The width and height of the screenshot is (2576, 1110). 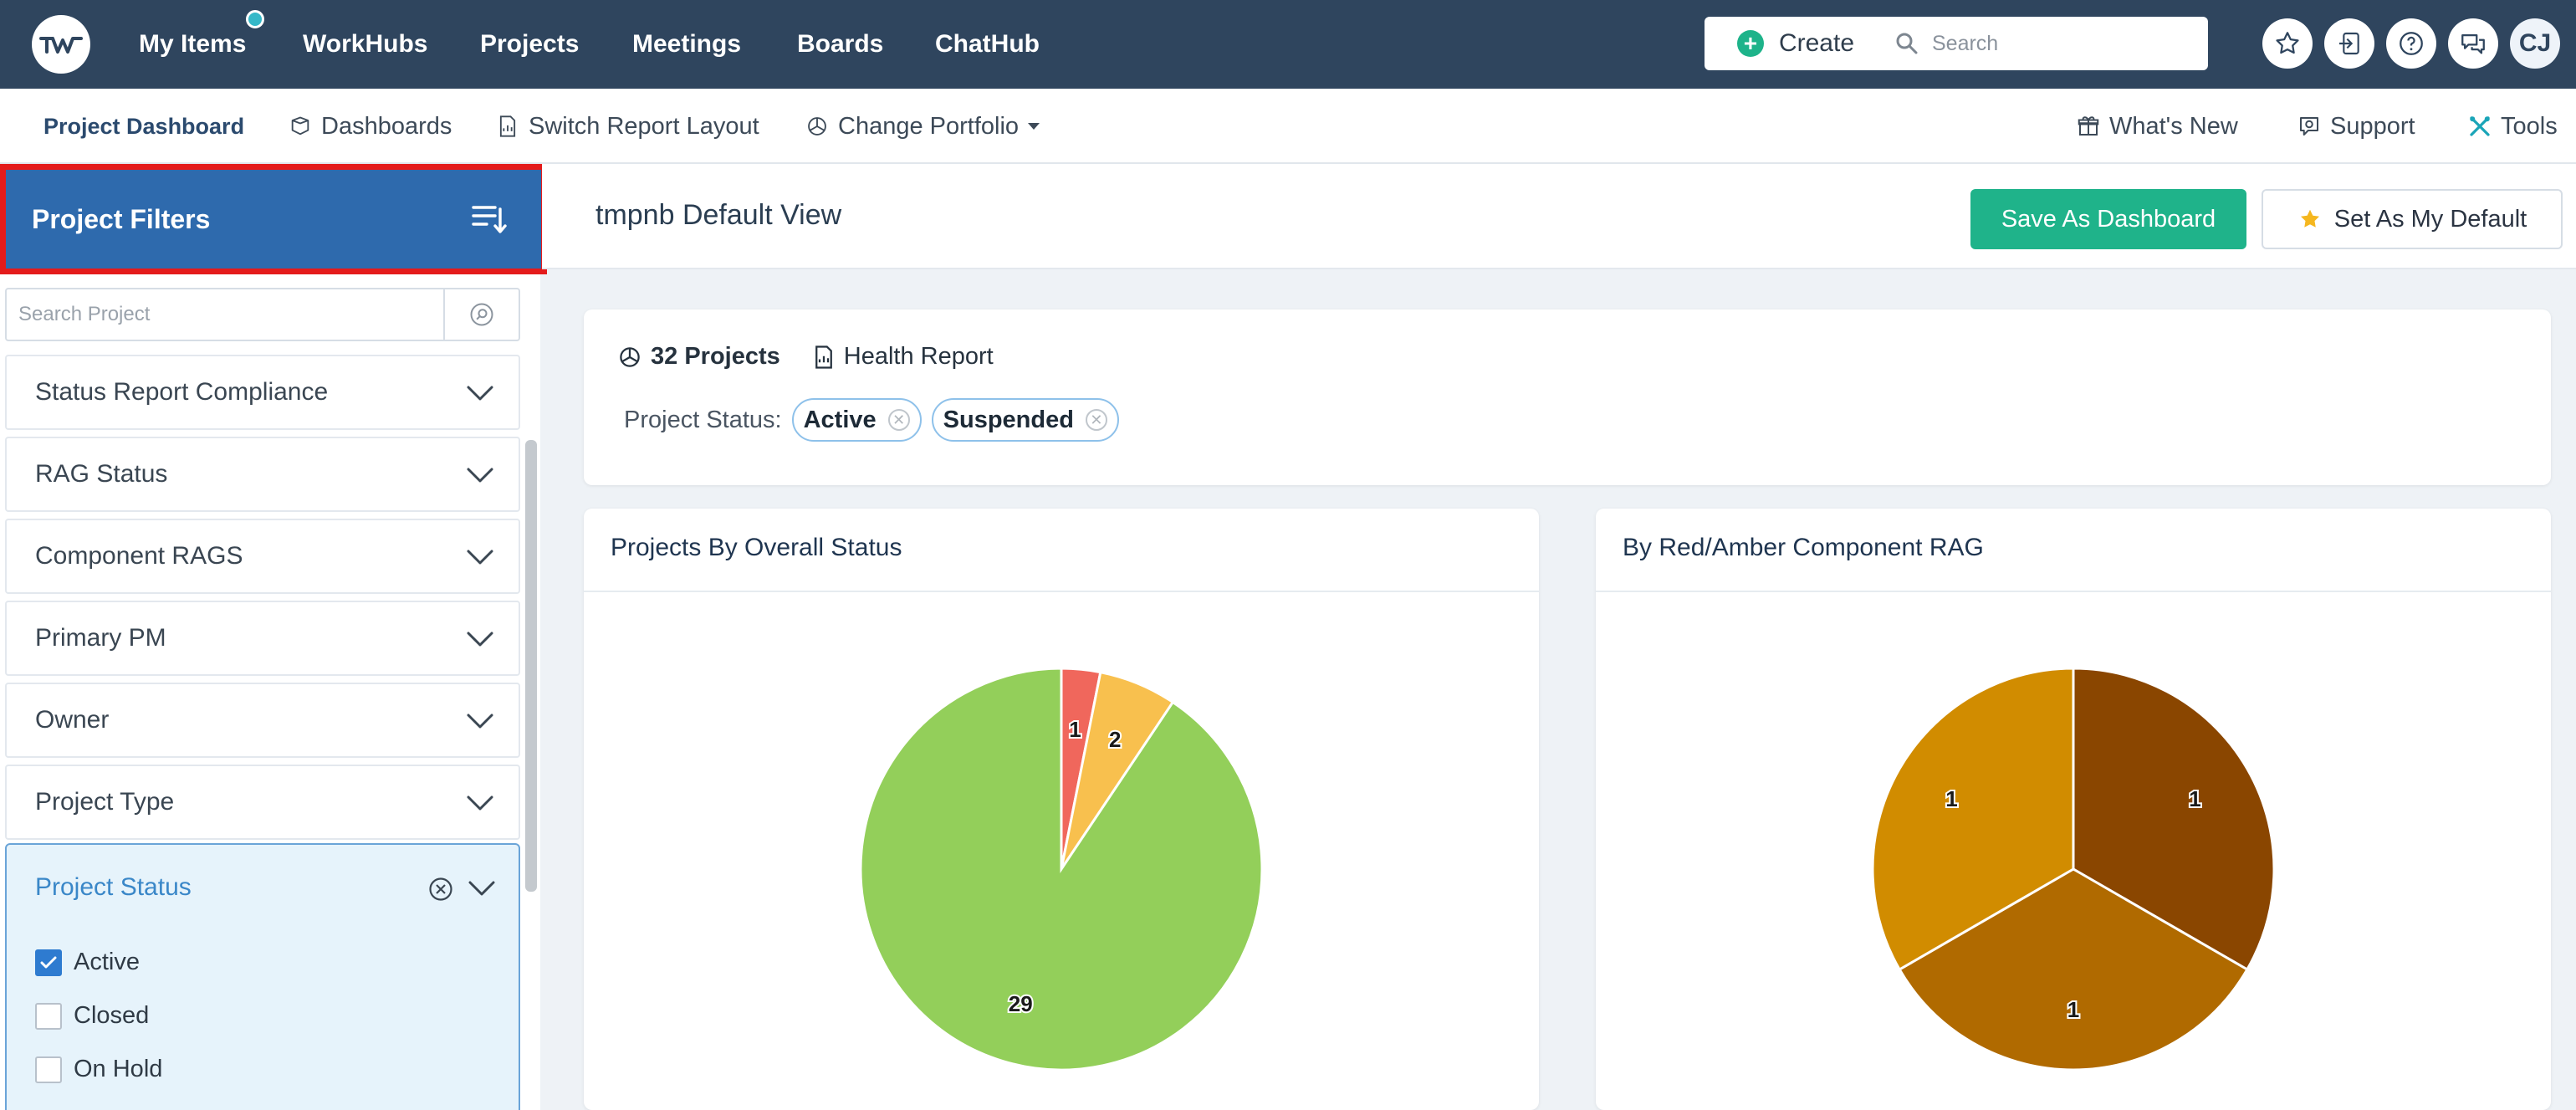 I want to click on summary-header: 32 Projects Health Report, so click(x=805, y=357).